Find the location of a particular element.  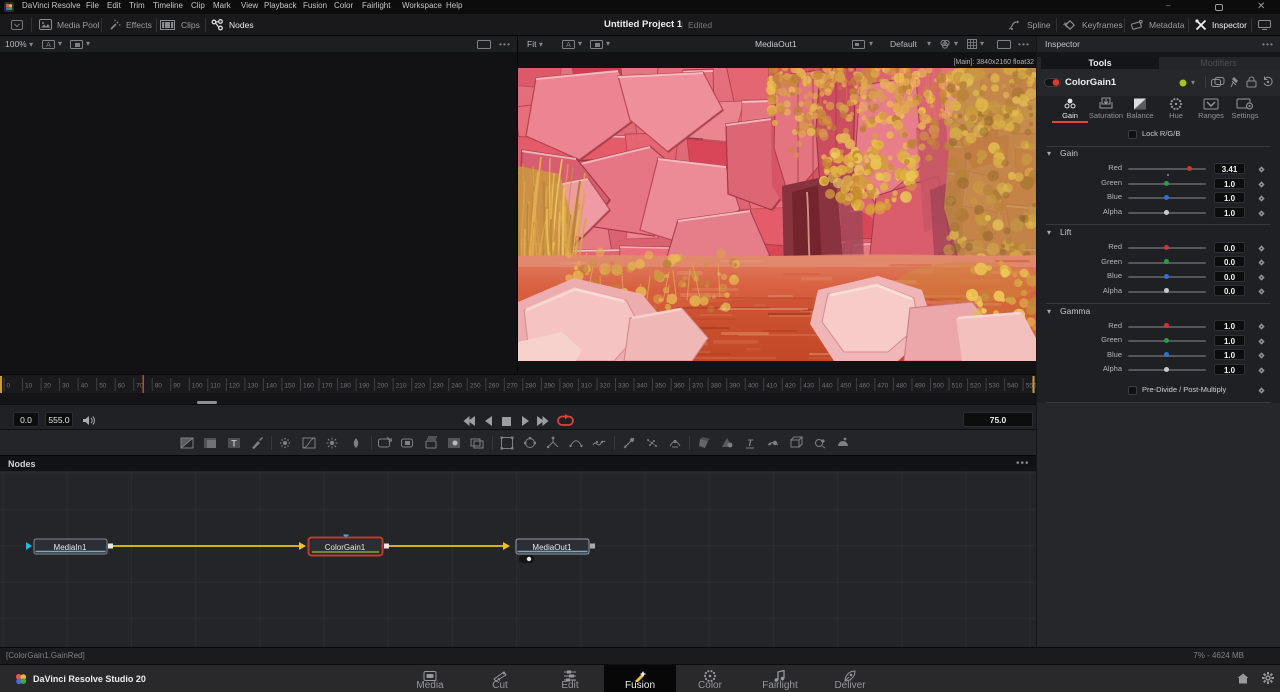

svg-text: 260 is located at coordinates (493, 386).